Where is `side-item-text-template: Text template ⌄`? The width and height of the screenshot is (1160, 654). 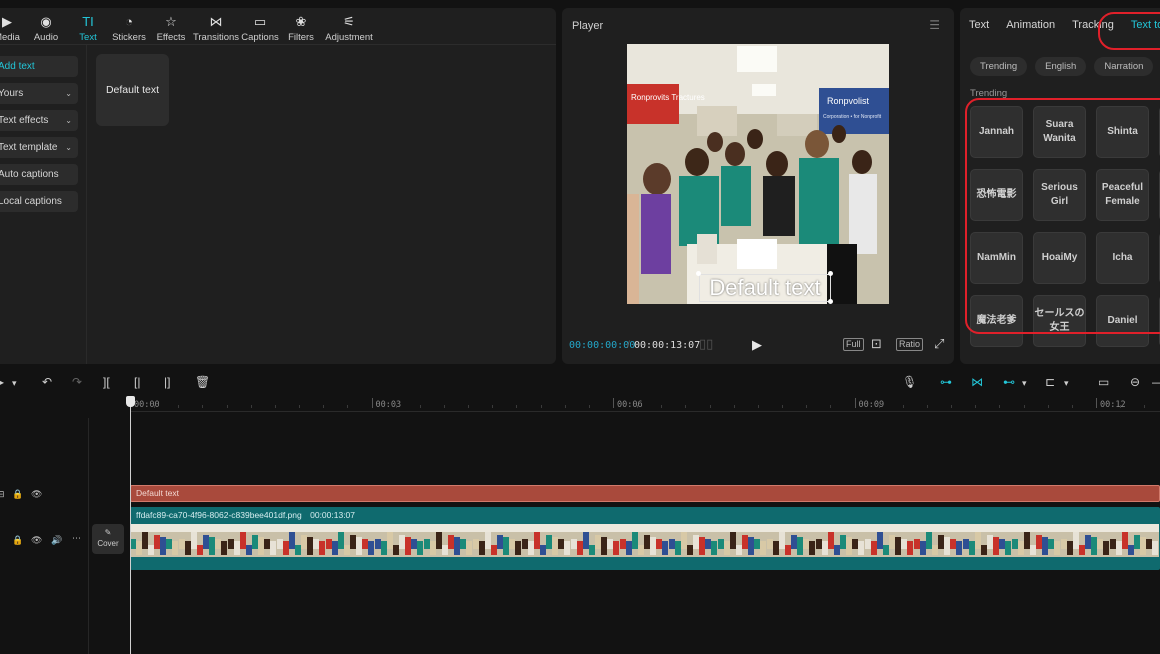
side-item-text-template: Text template ⌄ is located at coordinates (39, 147).